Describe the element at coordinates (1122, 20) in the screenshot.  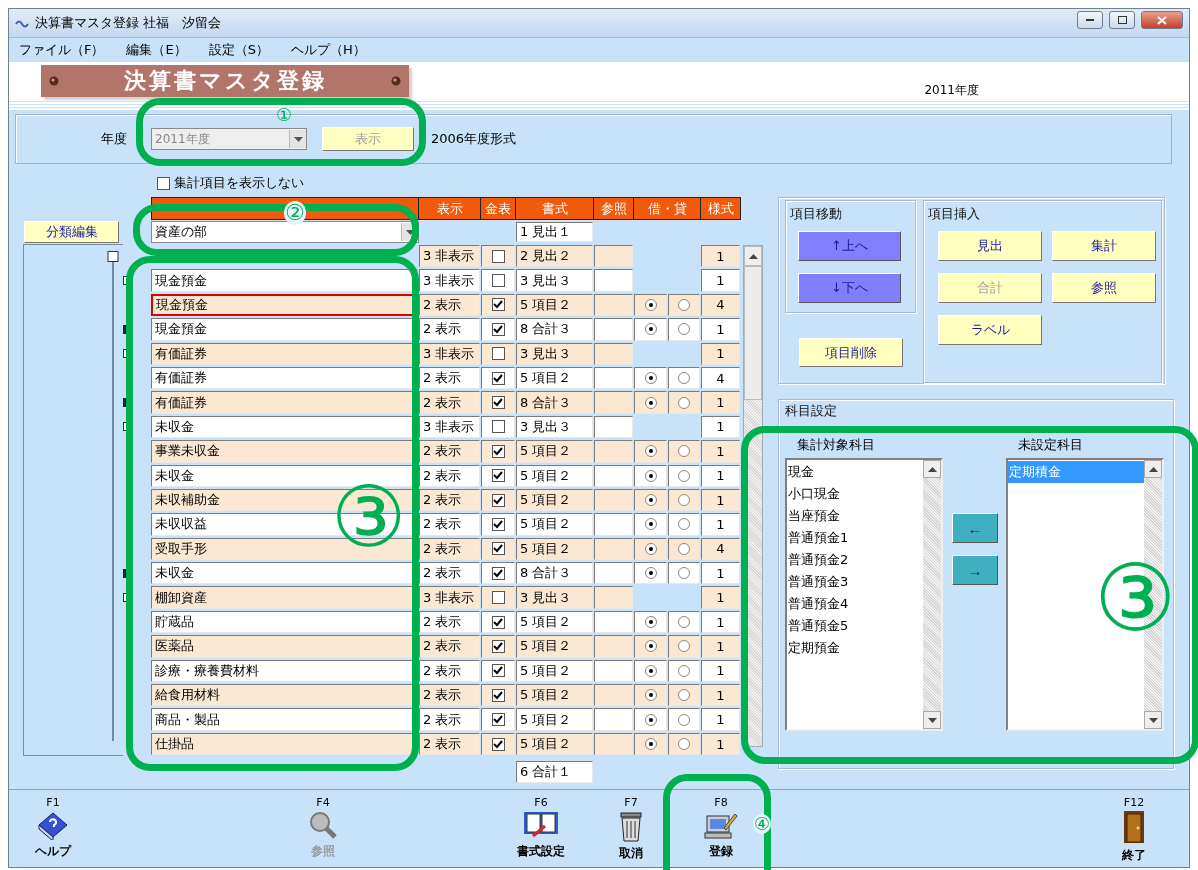
I see `maximize-button` at that location.